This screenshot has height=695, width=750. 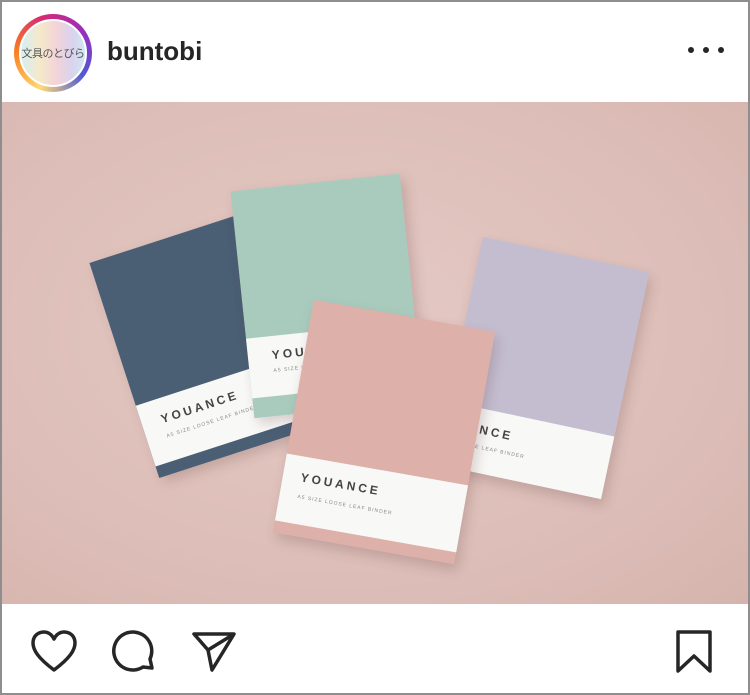 What do you see at coordinates (375, 648) in the screenshot?
I see `action-bar` at bounding box center [375, 648].